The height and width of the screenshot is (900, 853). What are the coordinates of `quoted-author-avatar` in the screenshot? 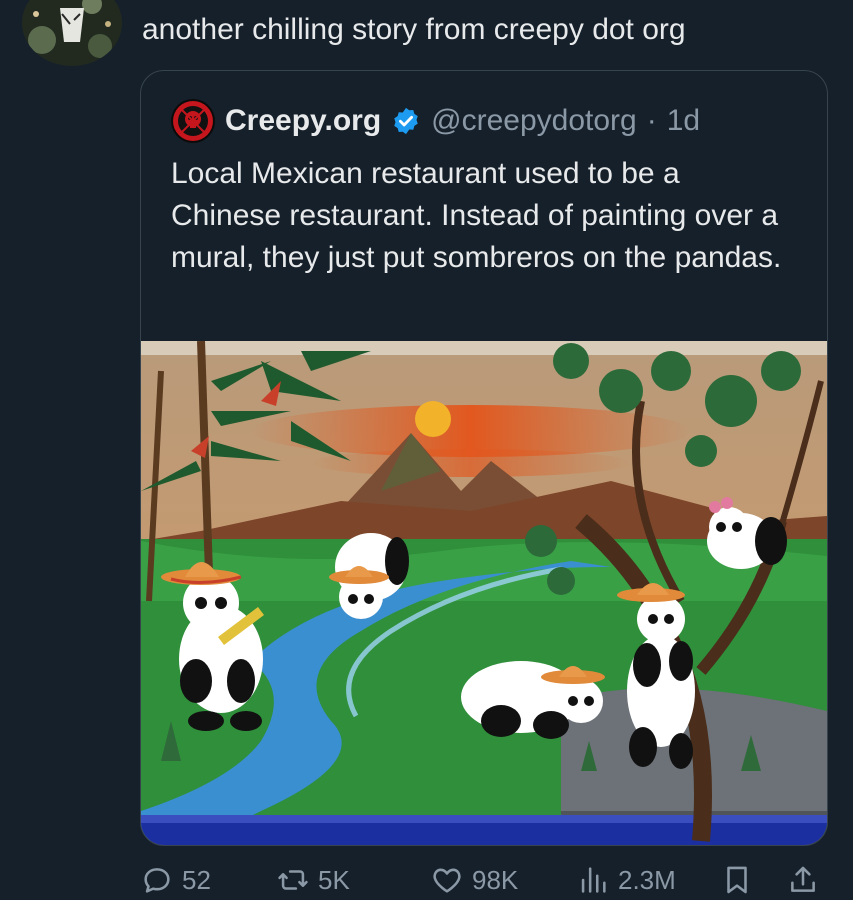 It's located at (193, 121).